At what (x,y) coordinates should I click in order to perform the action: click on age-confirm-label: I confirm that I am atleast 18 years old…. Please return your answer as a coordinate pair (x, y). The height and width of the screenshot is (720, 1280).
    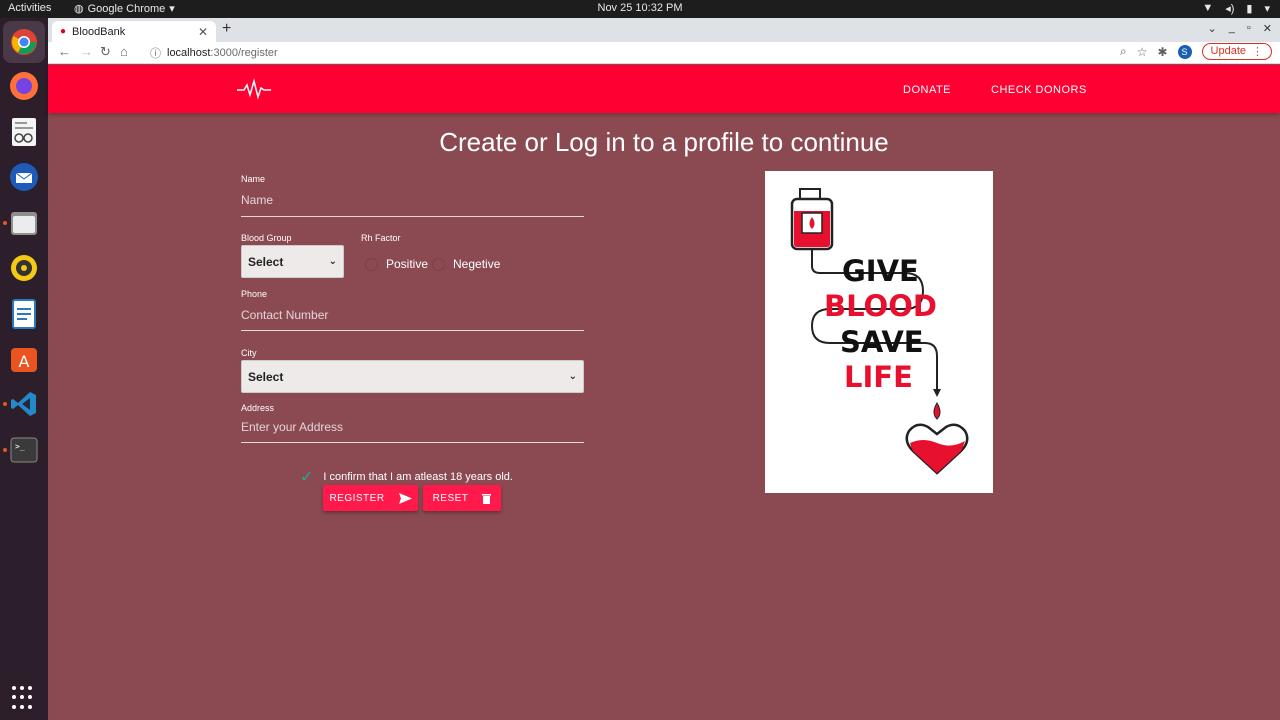
    Looking at the image, I should click on (418, 477).